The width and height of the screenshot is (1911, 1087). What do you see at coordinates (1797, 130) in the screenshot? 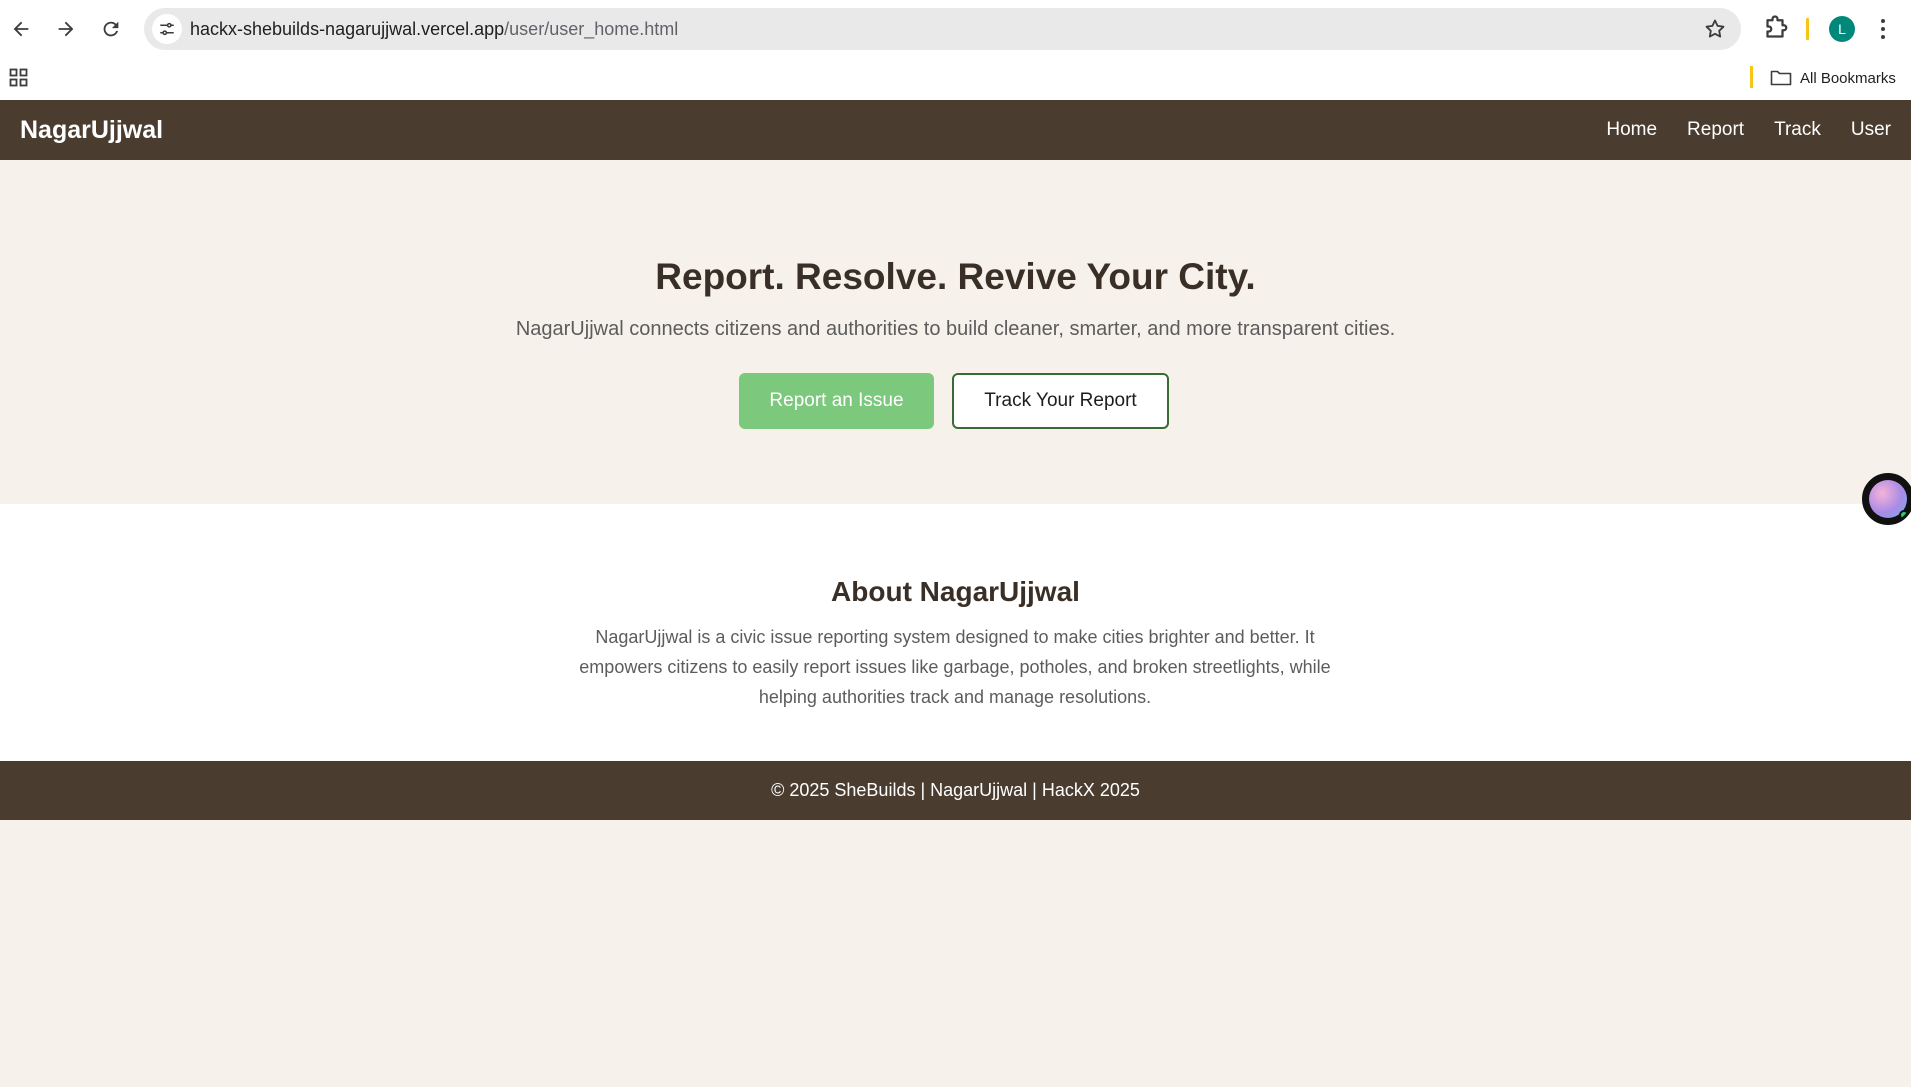
I see `nav-link-track: Track` at bounding box center [1797, 130].